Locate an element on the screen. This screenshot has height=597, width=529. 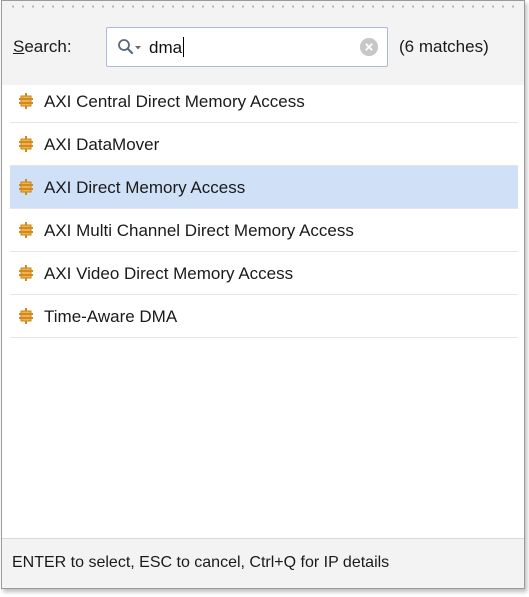
match-count: (6 matches) is located at coordinates (444, 46).